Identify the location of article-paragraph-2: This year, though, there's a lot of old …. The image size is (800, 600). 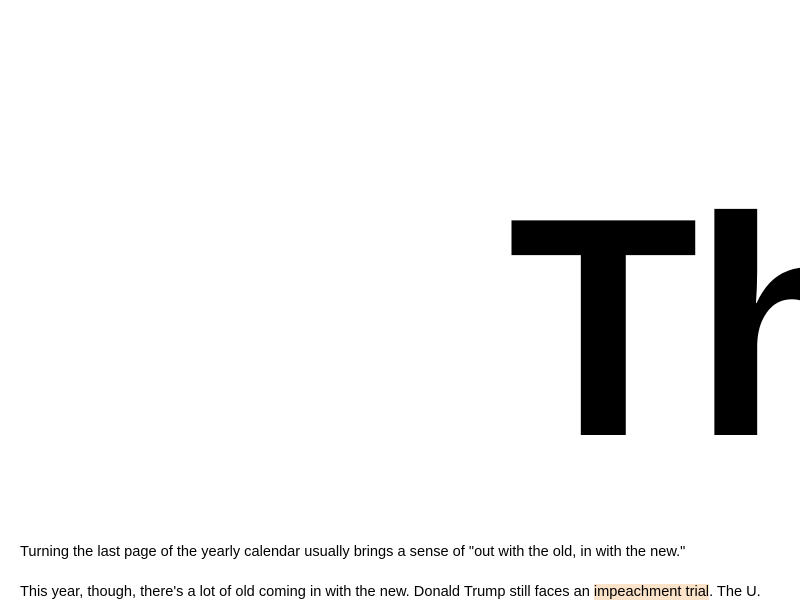
(410, 591).